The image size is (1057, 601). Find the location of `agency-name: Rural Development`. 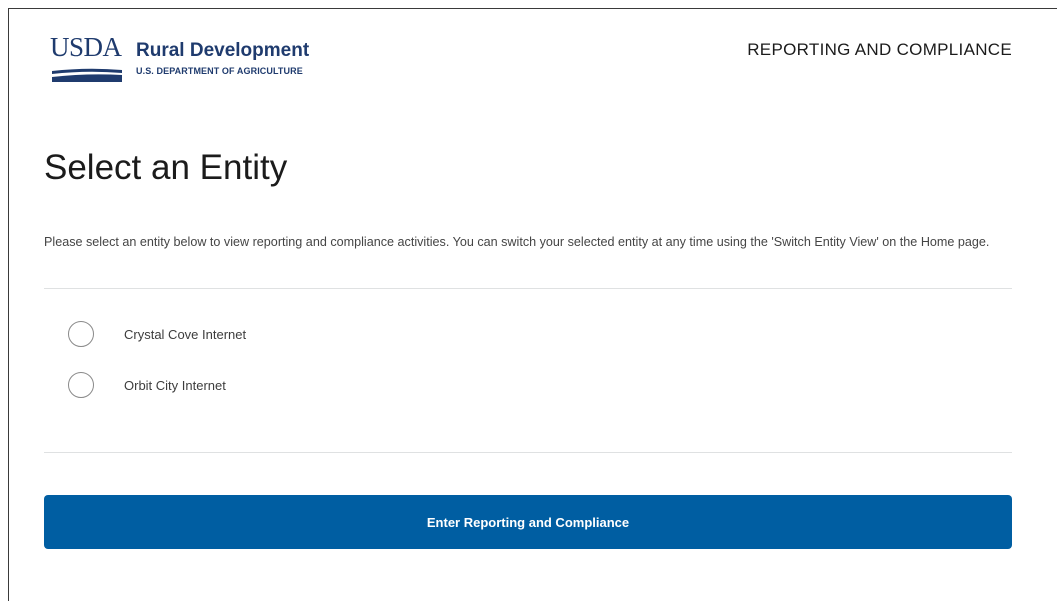

agency-name: Rural Development is located at coordinates (223, 50).